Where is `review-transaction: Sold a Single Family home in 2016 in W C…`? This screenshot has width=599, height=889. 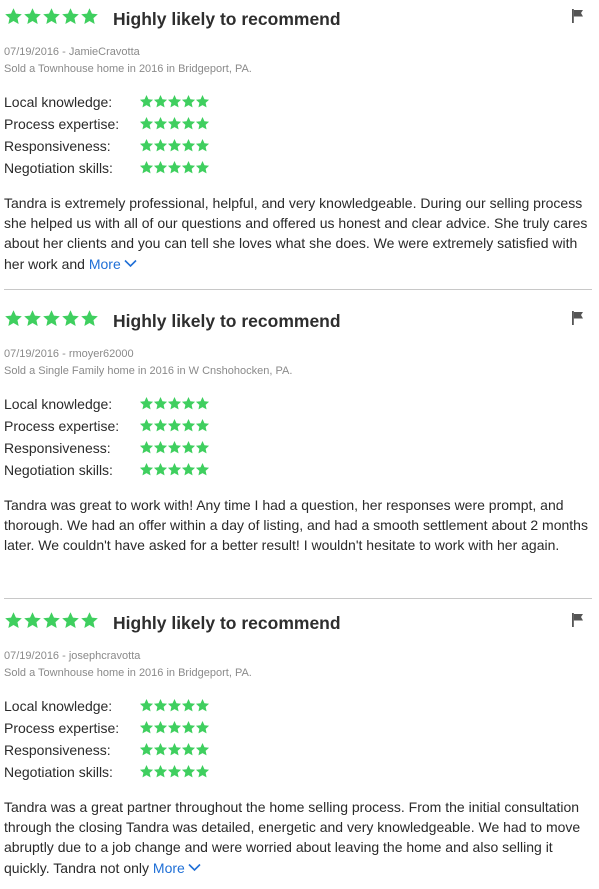 review-transaction: Sold a Single Family home in 2016 in W C… is located at coordinates (148, 371).